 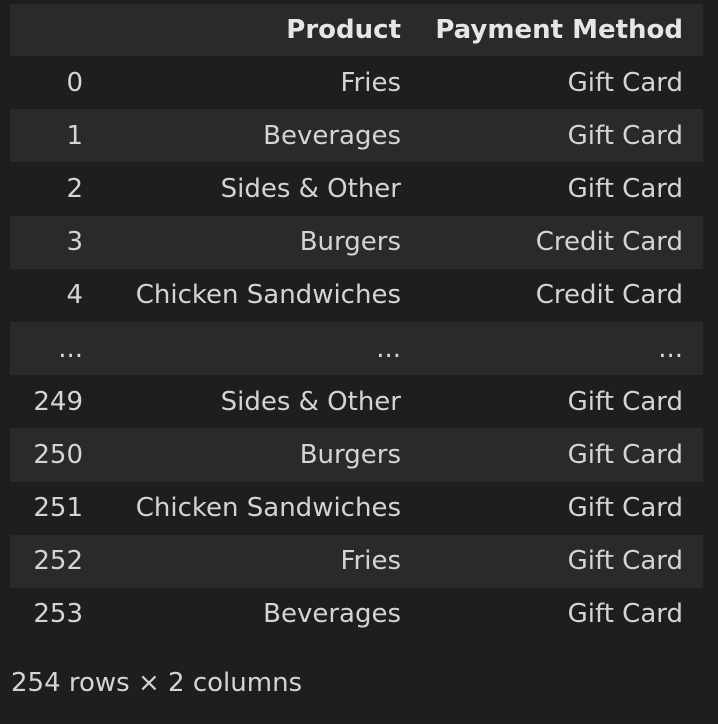 I want to click on table-row: 1 Beverages Gift Card, so click(x=356, y=136).